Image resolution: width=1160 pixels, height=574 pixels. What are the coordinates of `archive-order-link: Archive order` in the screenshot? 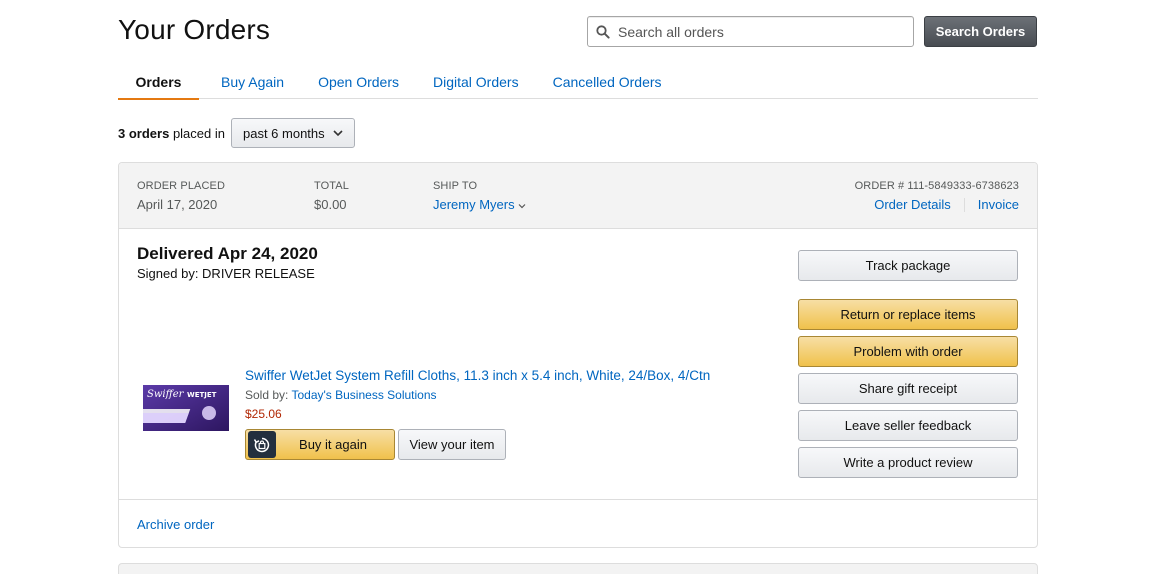 It's located at (175, 524).